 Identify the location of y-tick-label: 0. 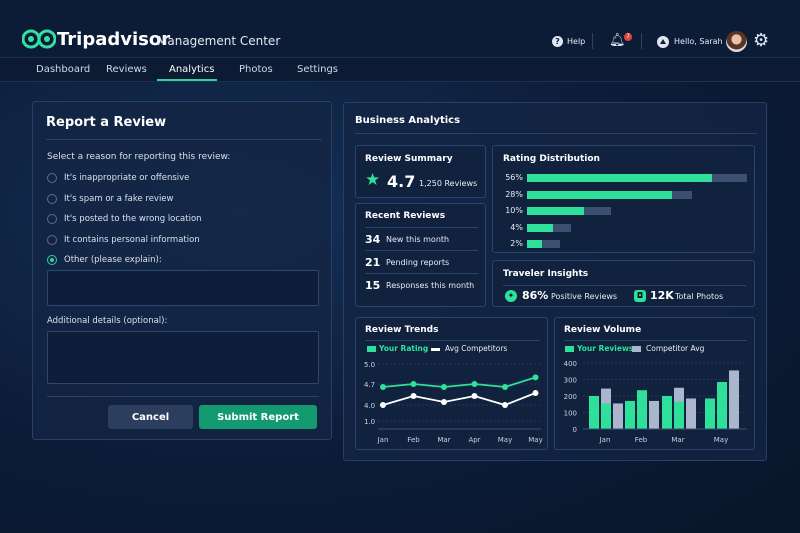
(575, 430).